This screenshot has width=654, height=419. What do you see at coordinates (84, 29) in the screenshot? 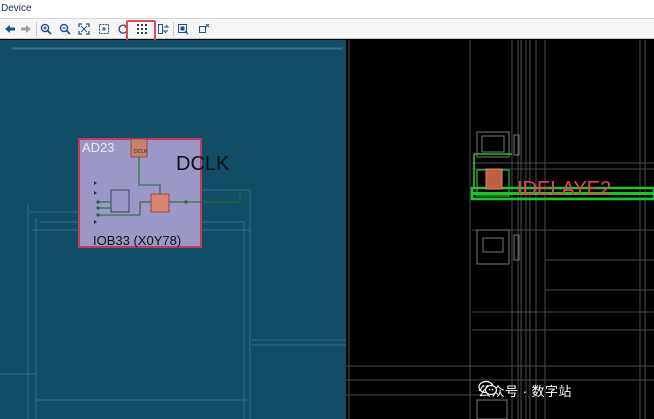
I see `zoom-fit-icon` at bounding box center [84, 29].